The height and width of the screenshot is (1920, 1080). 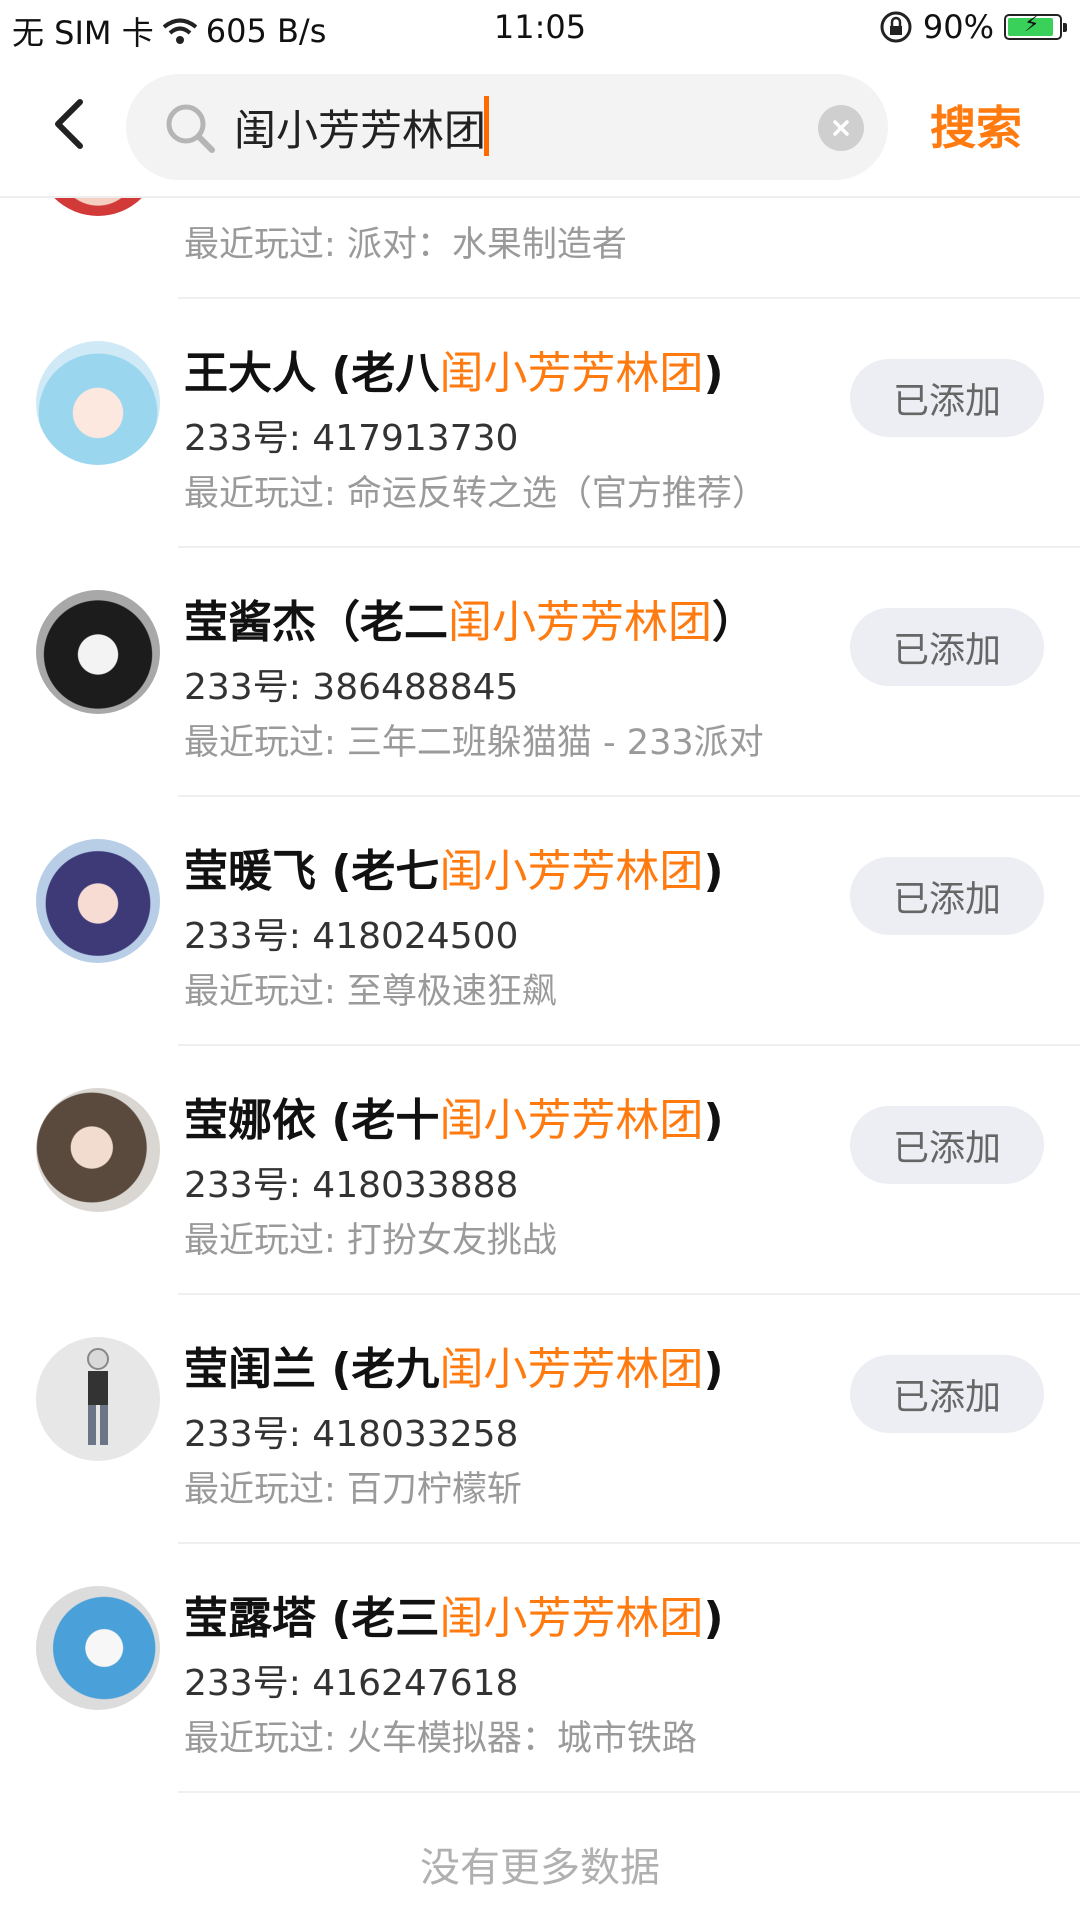 I want to click on name-suffix: ）, so click(x=734, y=622).